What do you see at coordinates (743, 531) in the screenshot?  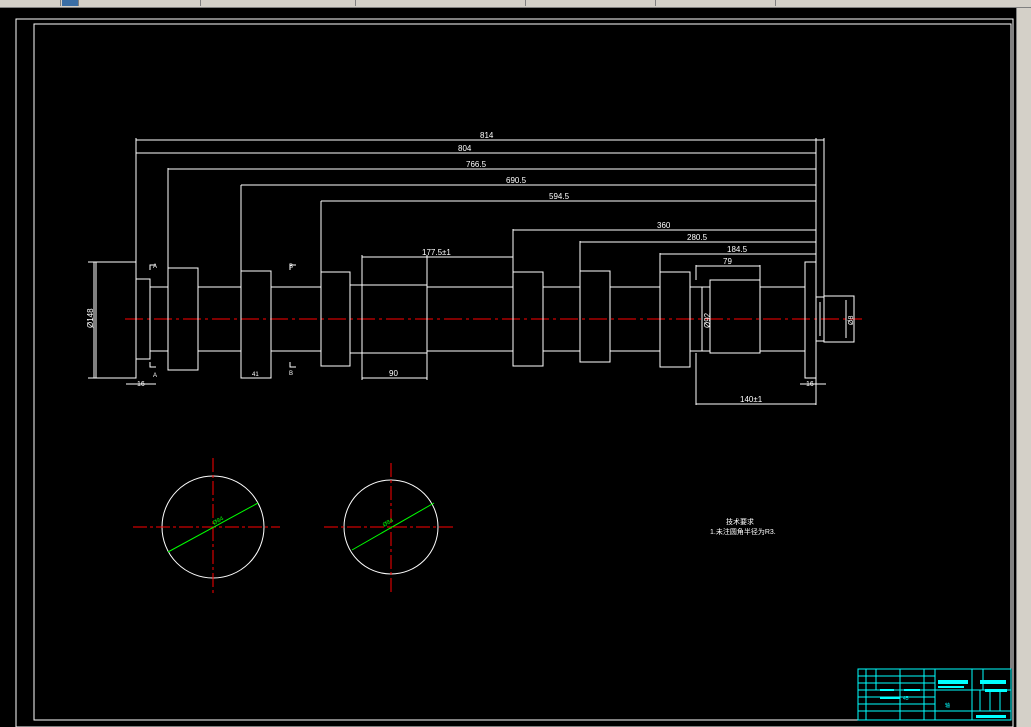 I see `notes-line-1: 1.未注圆角半径为R3.` at bounding box center [743, 531].